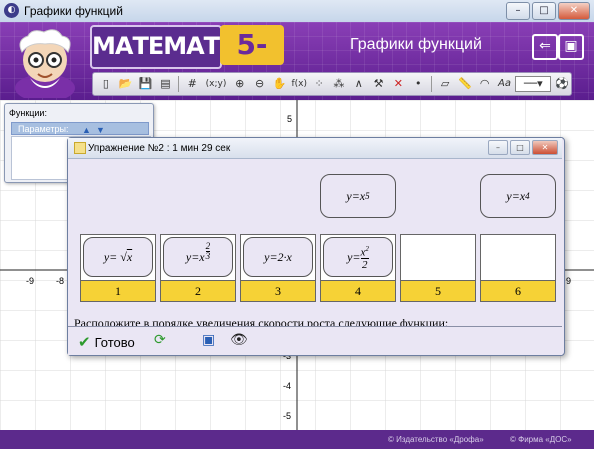 This screenshot has width=594, height=449. What do you see at coordinates (545, 47) in the screenshot?
I see `back-icon: ⇐` at bounding box center [545, 47].